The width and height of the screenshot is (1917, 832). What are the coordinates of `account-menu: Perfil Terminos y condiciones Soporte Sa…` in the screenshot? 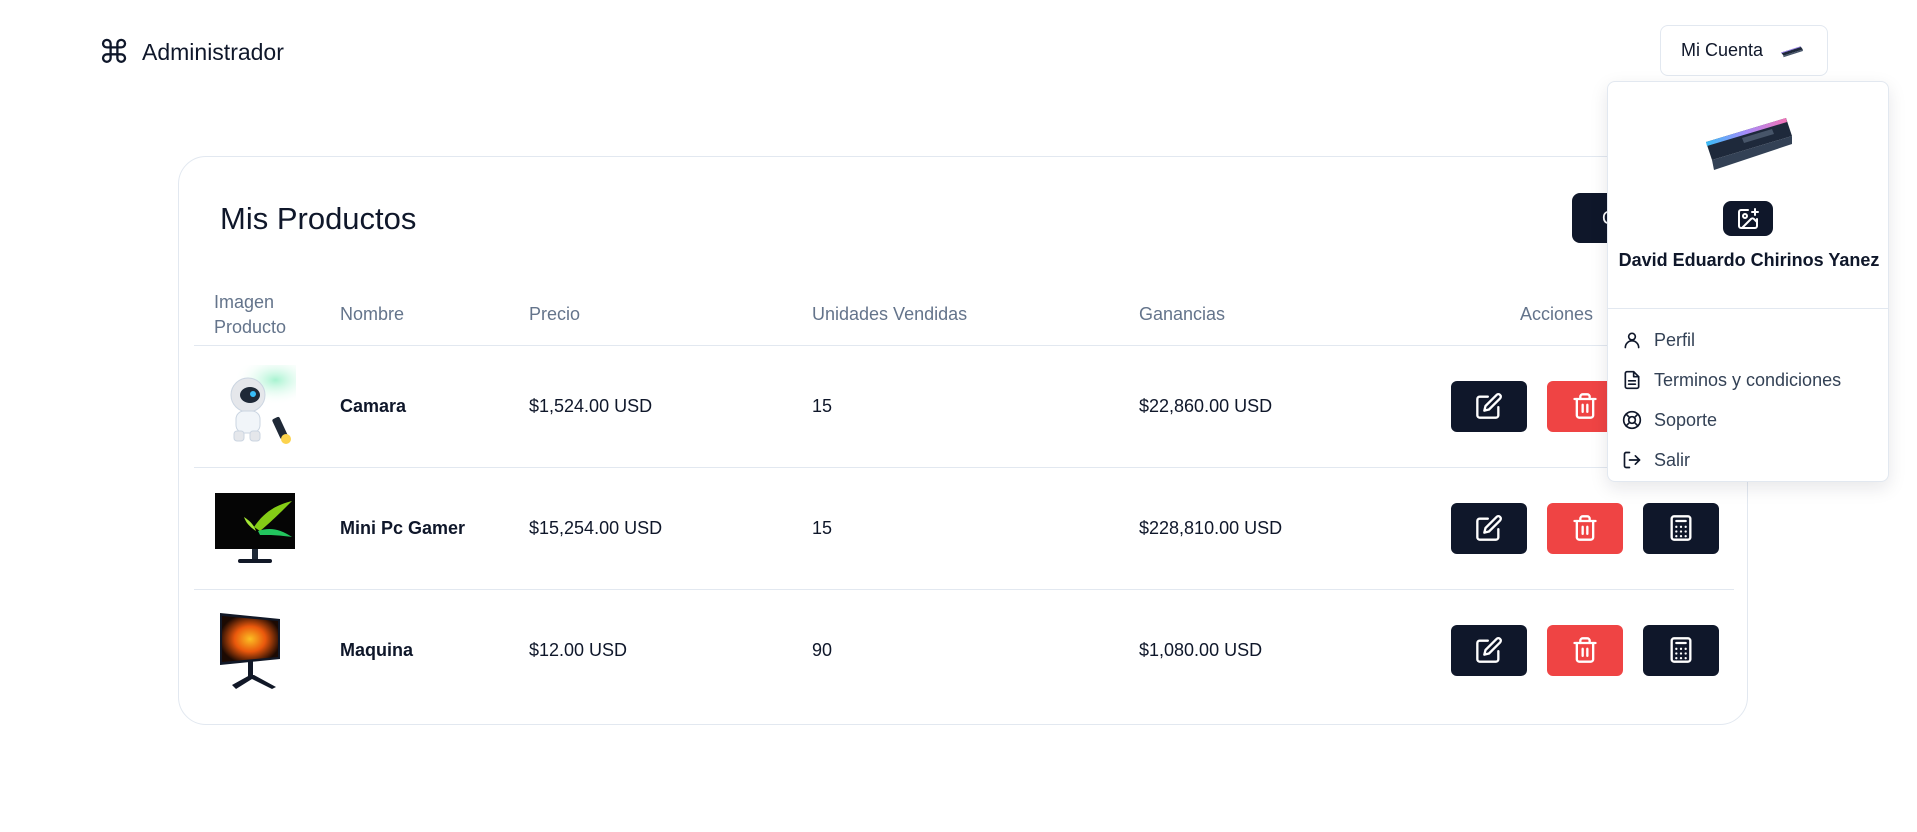 It's located at (1749, 400).